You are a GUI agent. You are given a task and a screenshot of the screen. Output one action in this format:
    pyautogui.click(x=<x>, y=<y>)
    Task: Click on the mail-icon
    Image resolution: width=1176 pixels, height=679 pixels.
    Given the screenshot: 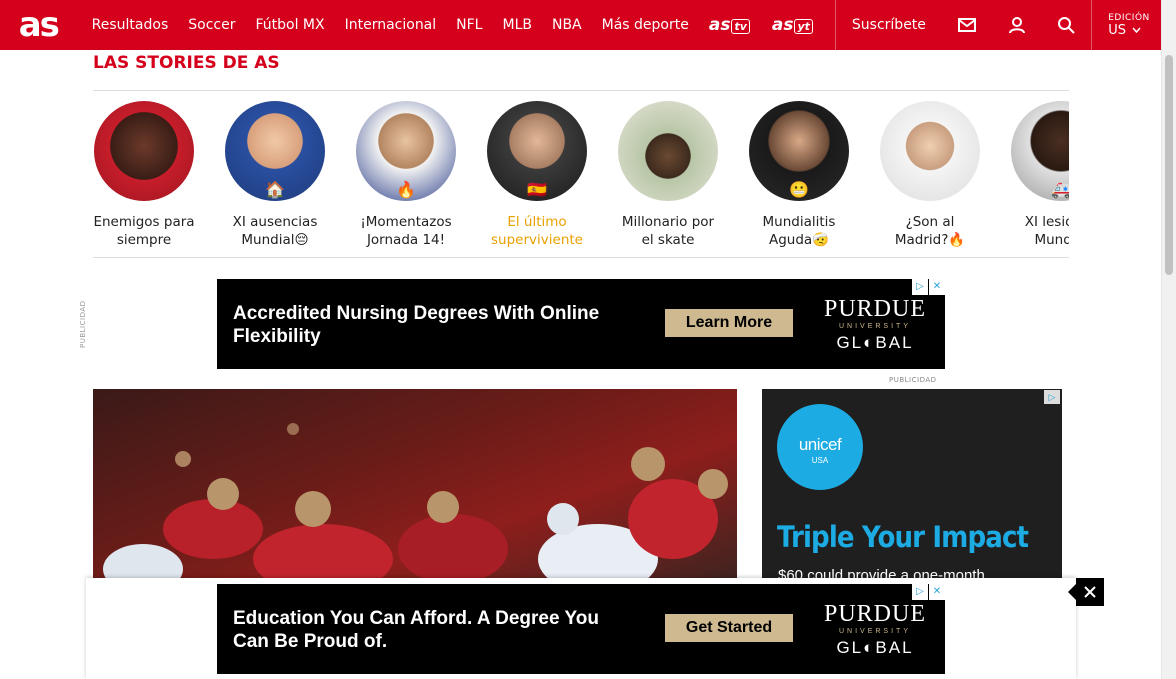 What is the action you would take?
    pyautogui.click(x=966, y=25)
    